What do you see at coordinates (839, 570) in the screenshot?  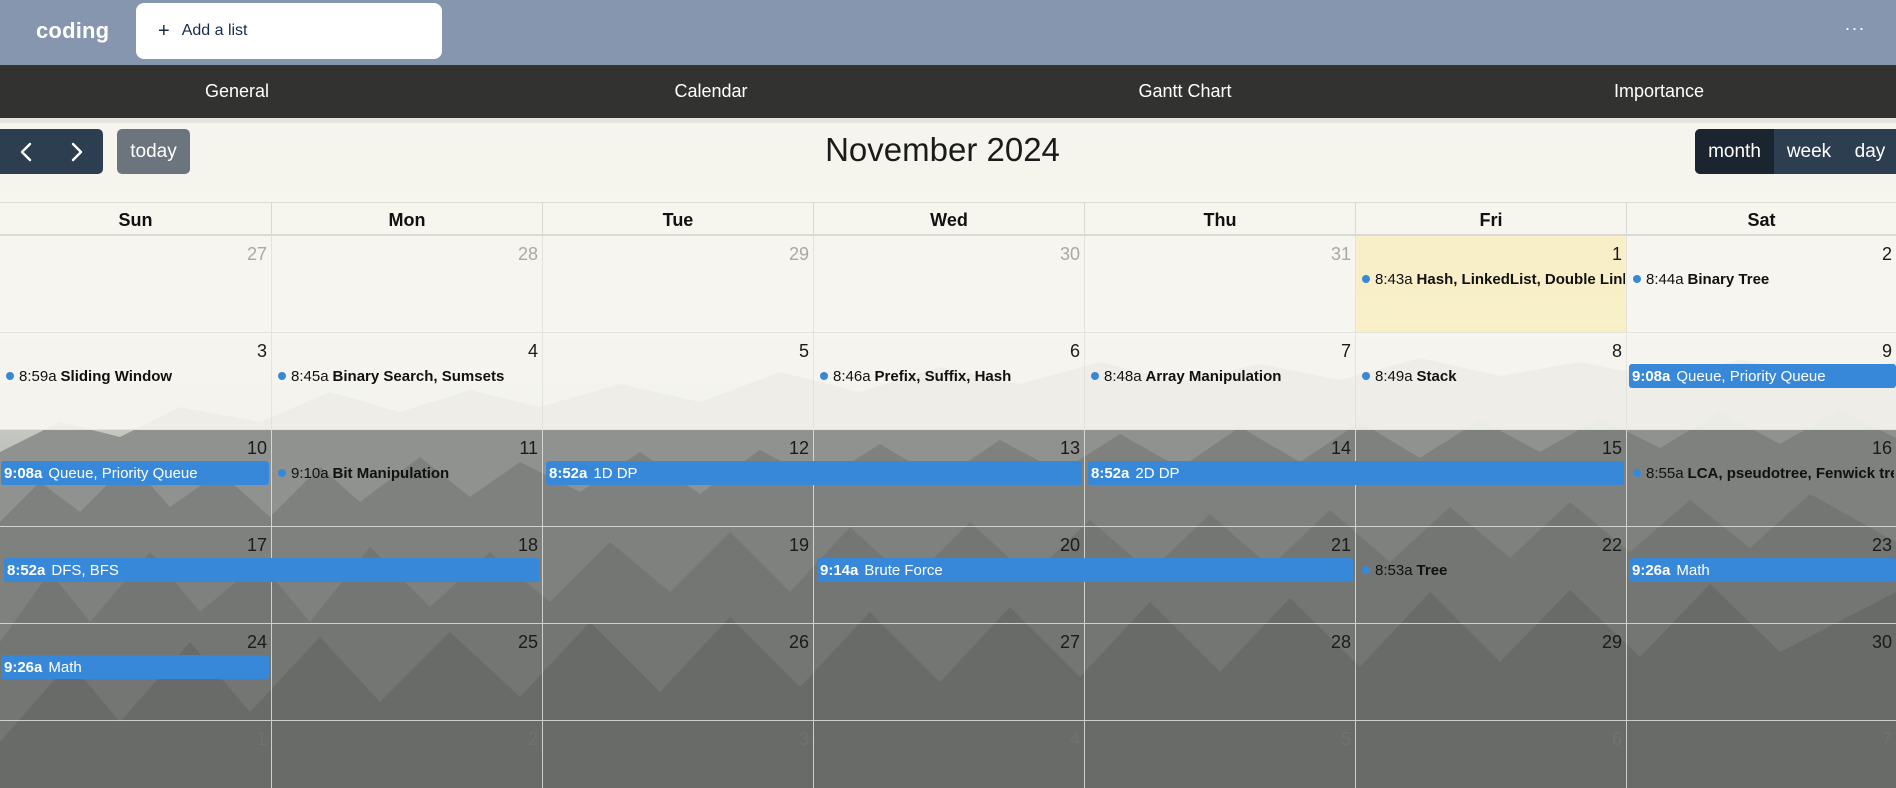 I see `event-time: 9:14a` at bounding box center [839, 570].